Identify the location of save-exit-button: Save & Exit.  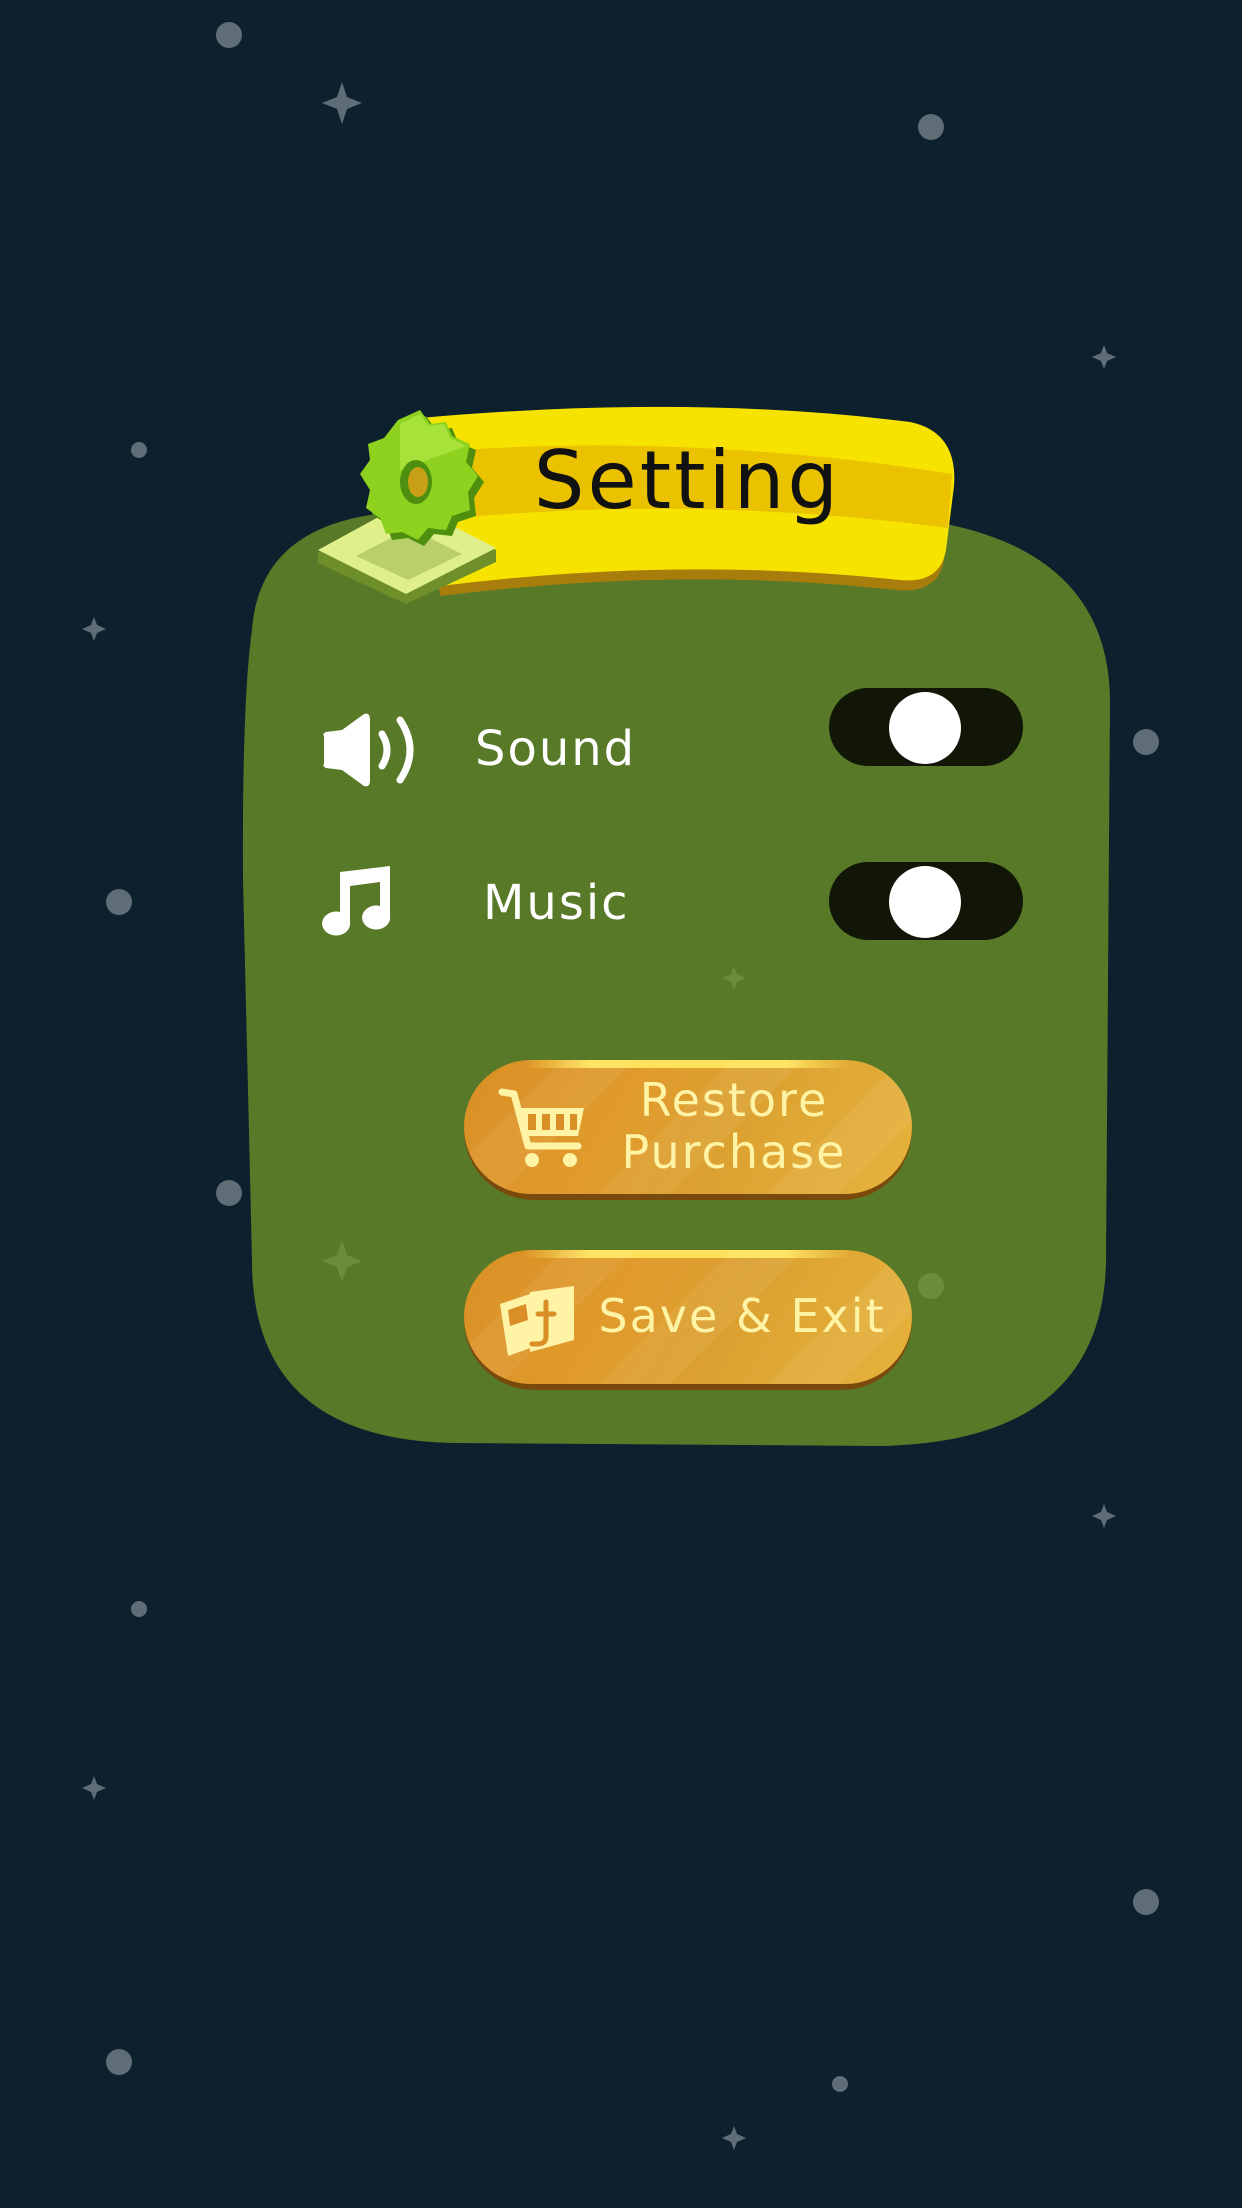
(688, 1320).